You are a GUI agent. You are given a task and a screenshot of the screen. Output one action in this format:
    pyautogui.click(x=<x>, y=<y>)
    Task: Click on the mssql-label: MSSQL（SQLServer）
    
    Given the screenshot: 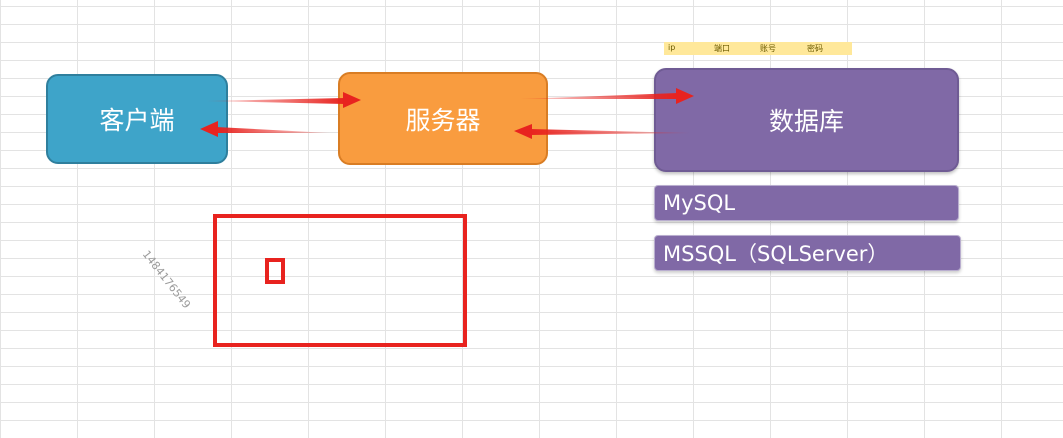 What is the action you would take?
    pyautogui.click(x=776, y=254)
    